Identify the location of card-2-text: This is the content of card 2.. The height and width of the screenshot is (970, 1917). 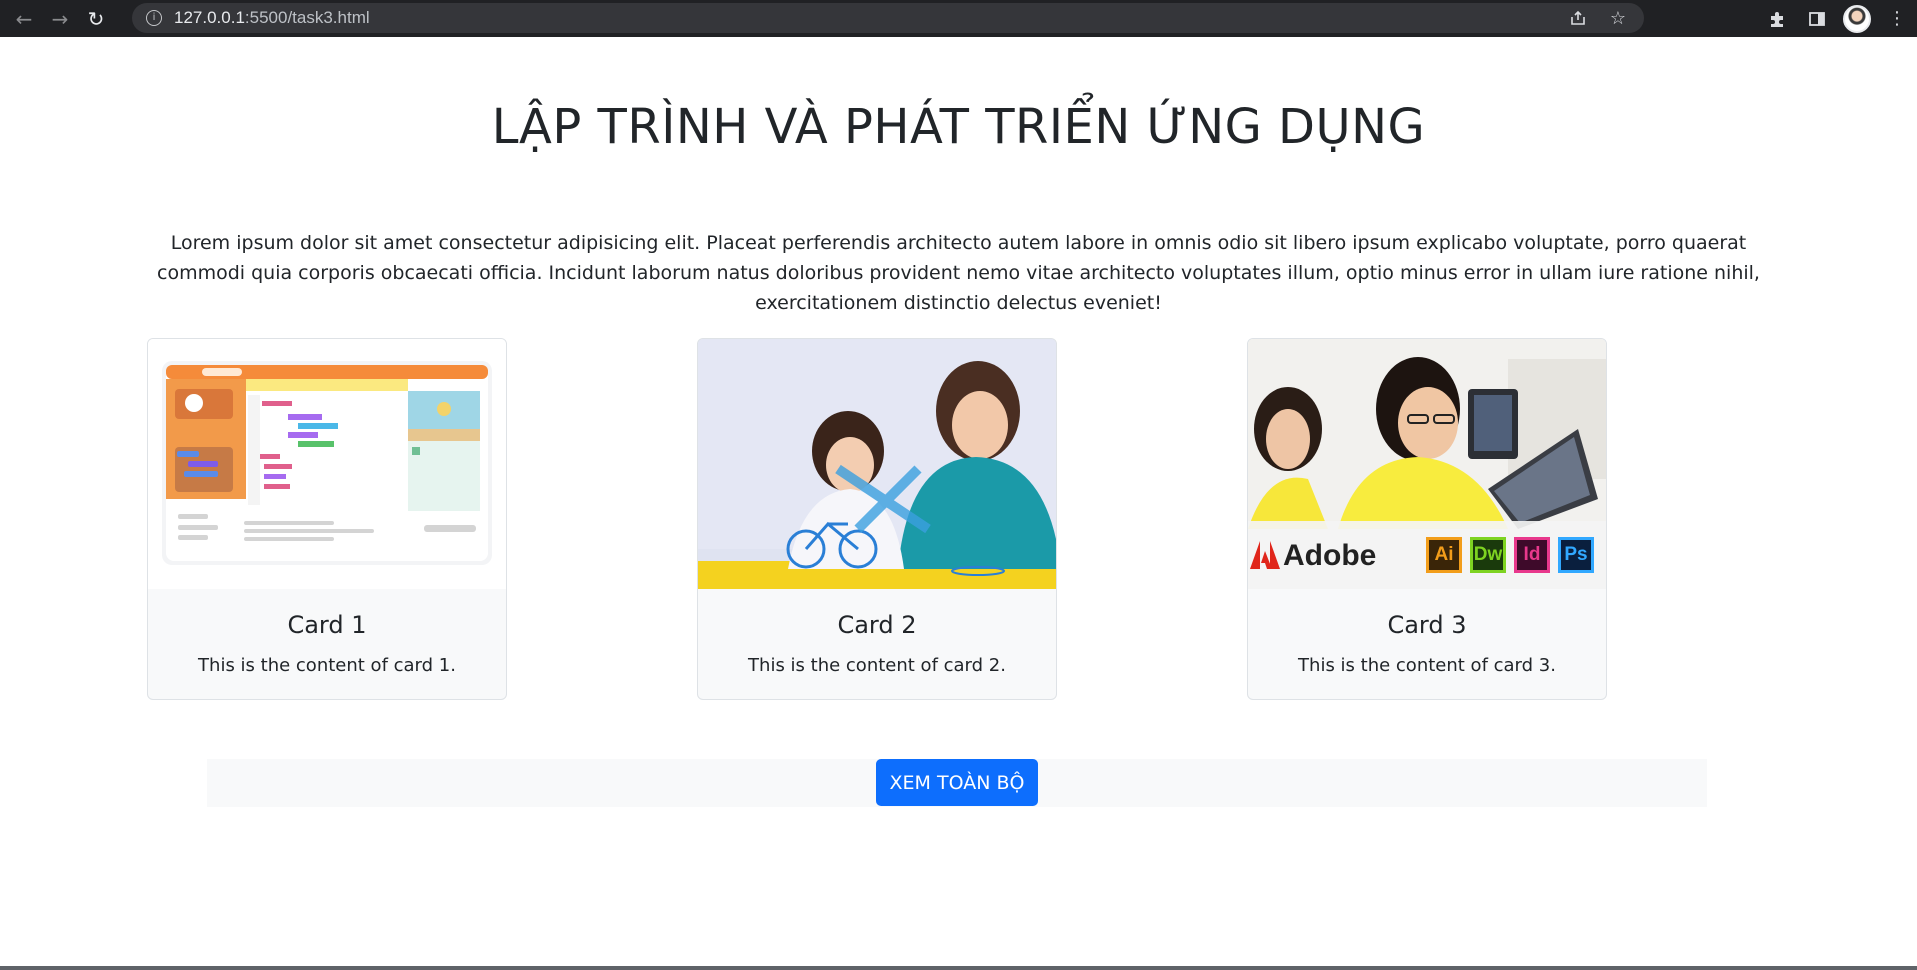
(877, 665).